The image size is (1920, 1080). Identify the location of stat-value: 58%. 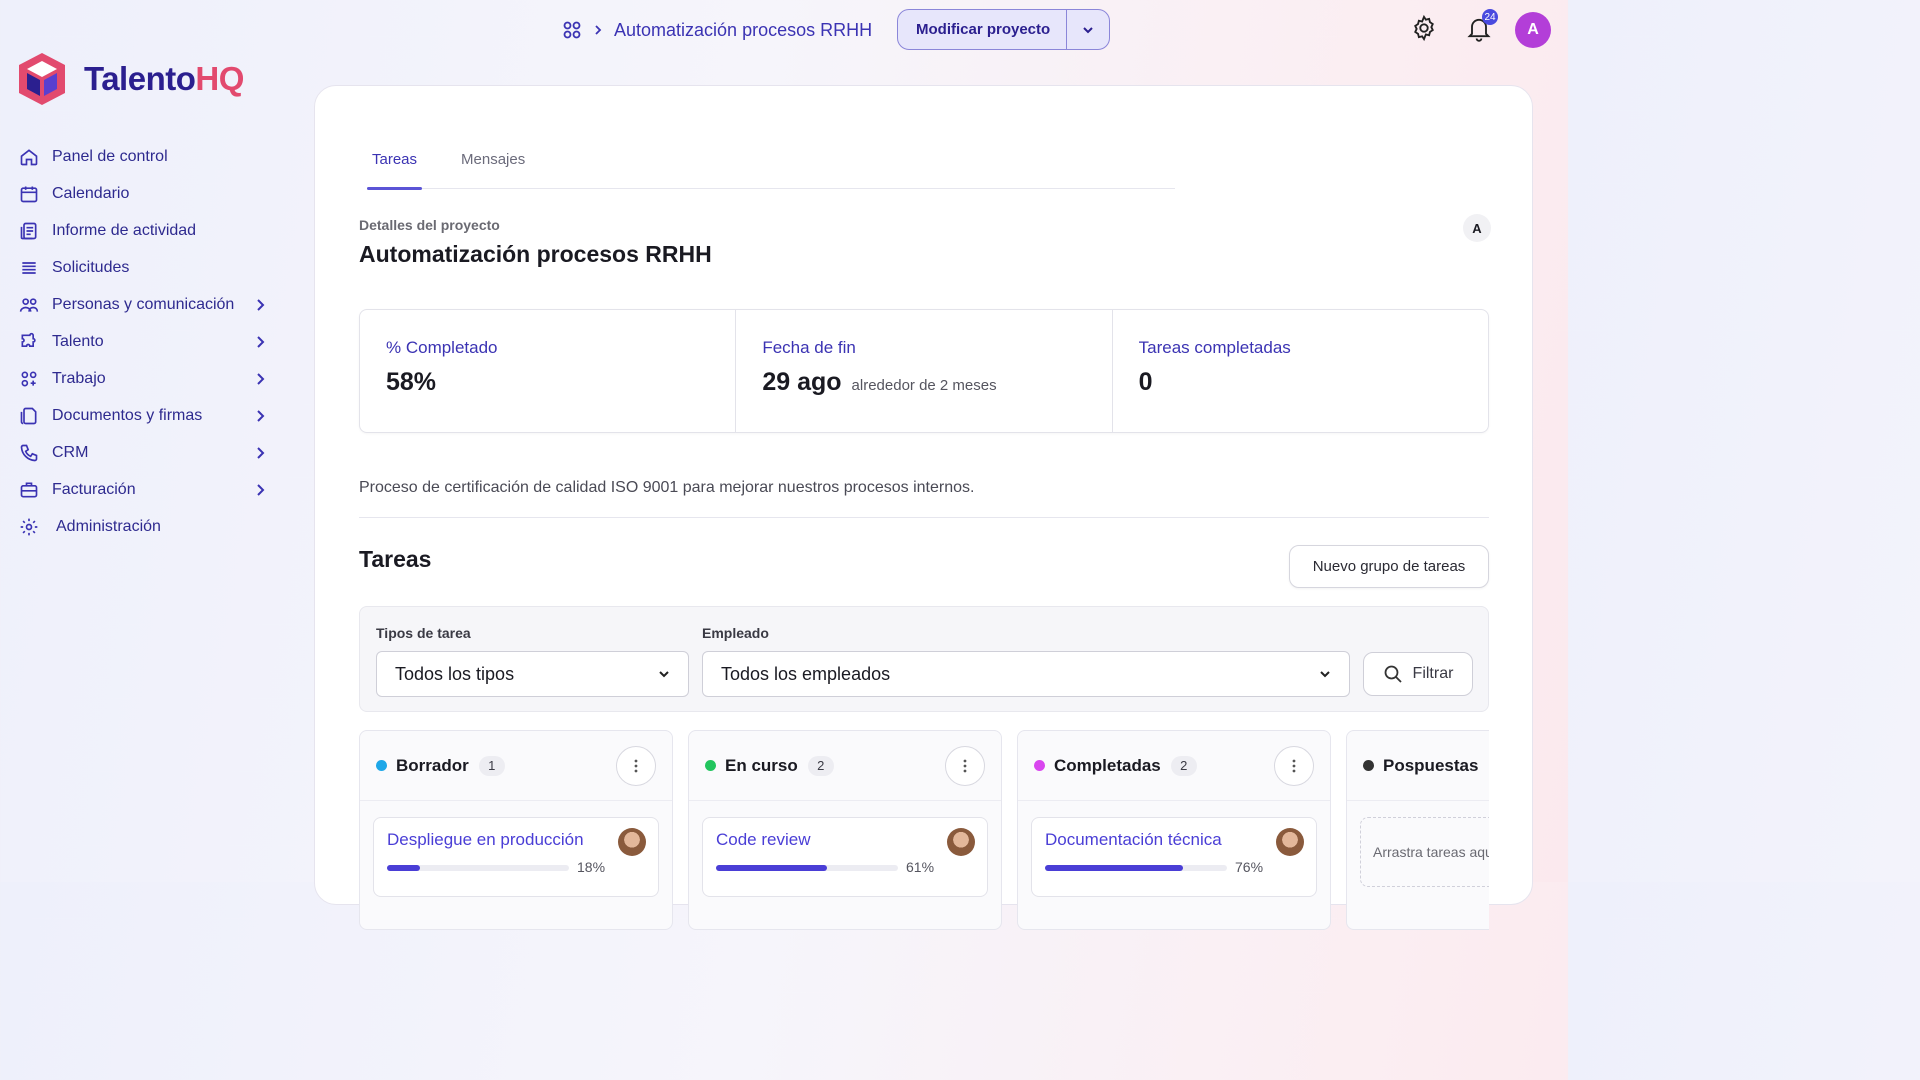
(547, 382).